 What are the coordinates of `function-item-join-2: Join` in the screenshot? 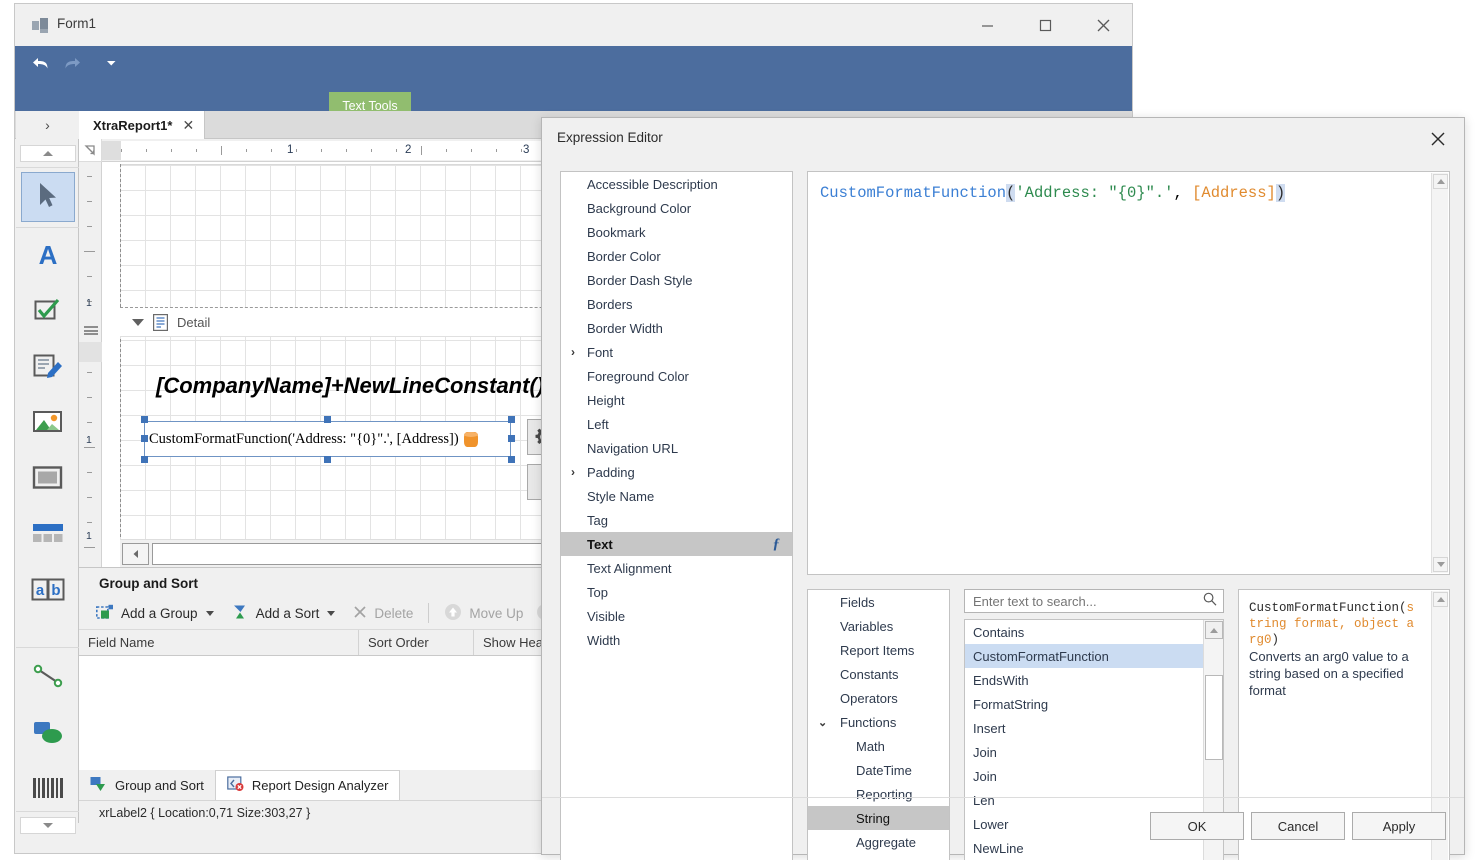 It's located at (1094, 776).